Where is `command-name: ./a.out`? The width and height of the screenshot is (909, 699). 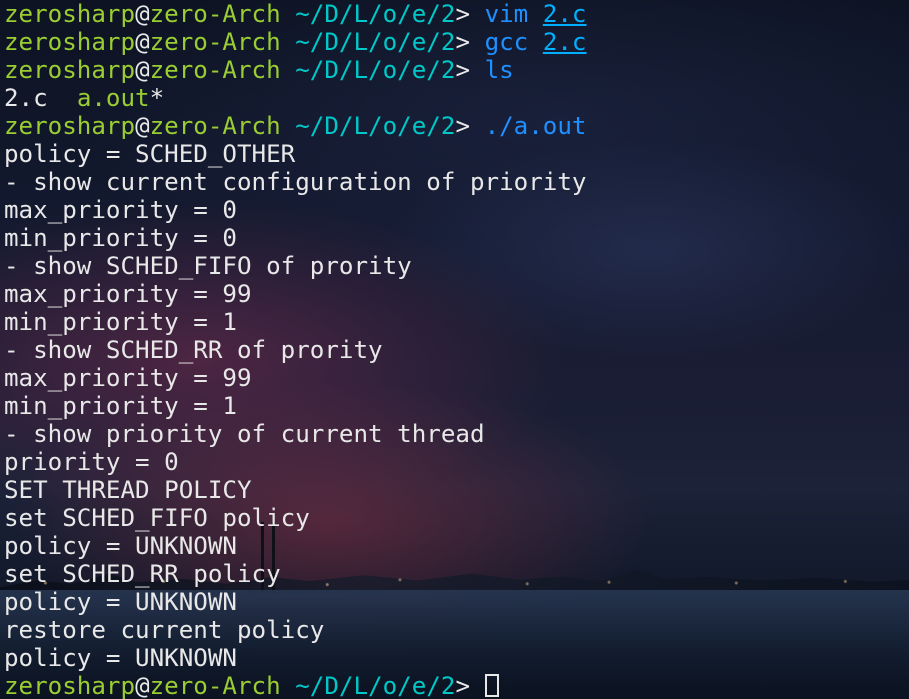 command-name: ./a.out is located at coordinates (535, 126).